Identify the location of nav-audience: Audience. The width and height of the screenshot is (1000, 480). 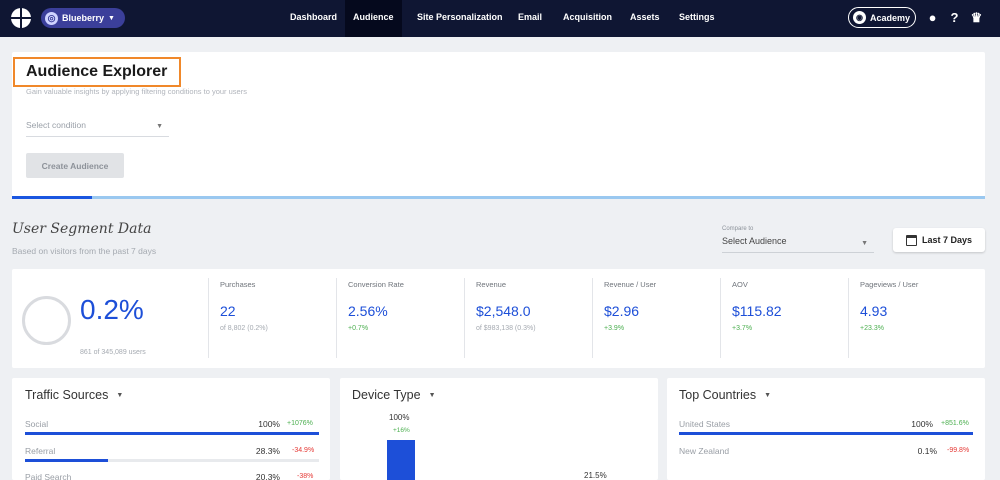
(373, 18).